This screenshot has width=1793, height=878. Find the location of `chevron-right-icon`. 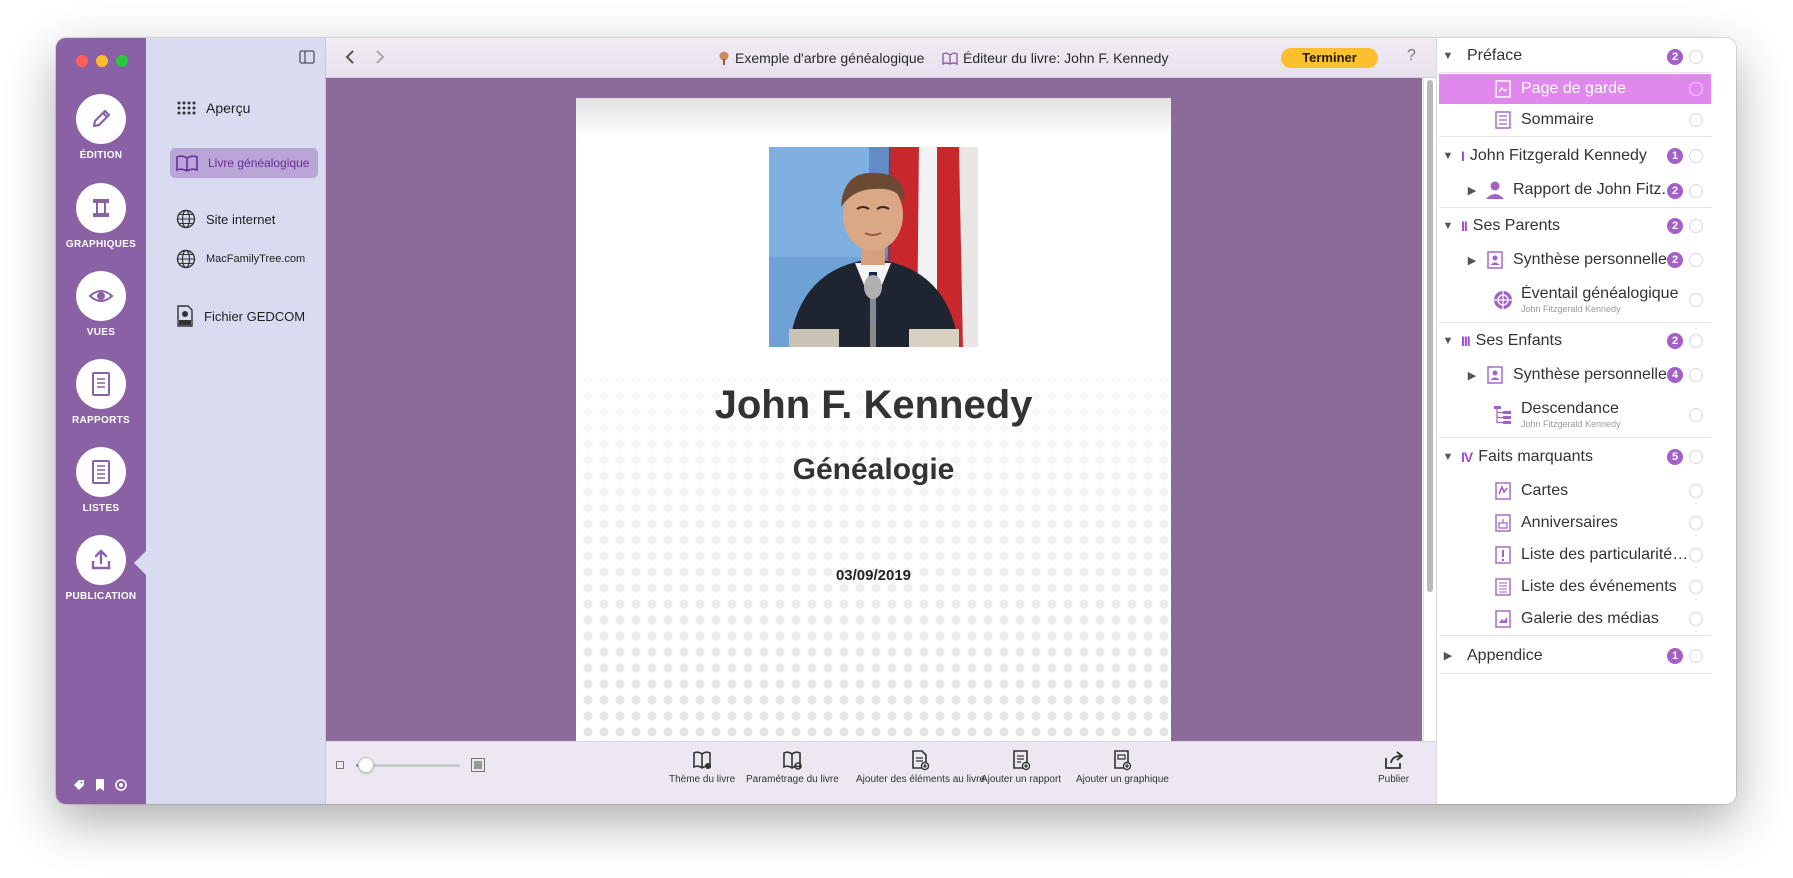

chevron-right-icon is located at coordinates (380, 57).